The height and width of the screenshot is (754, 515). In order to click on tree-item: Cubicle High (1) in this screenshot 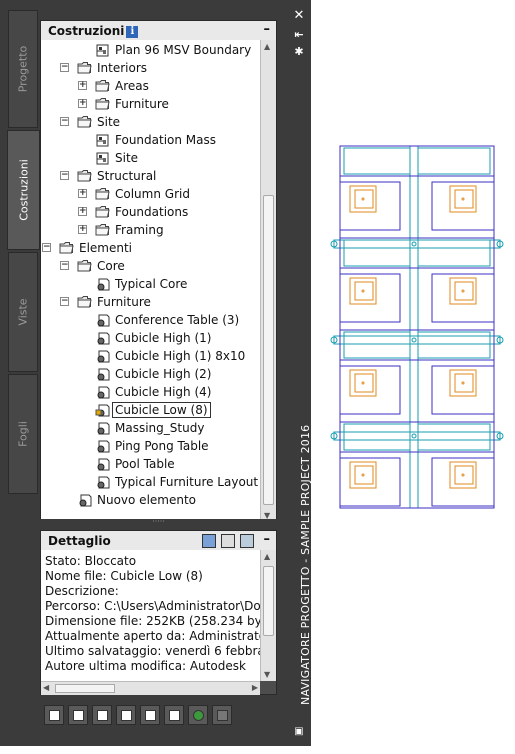, I will do `click(150, 338)`.